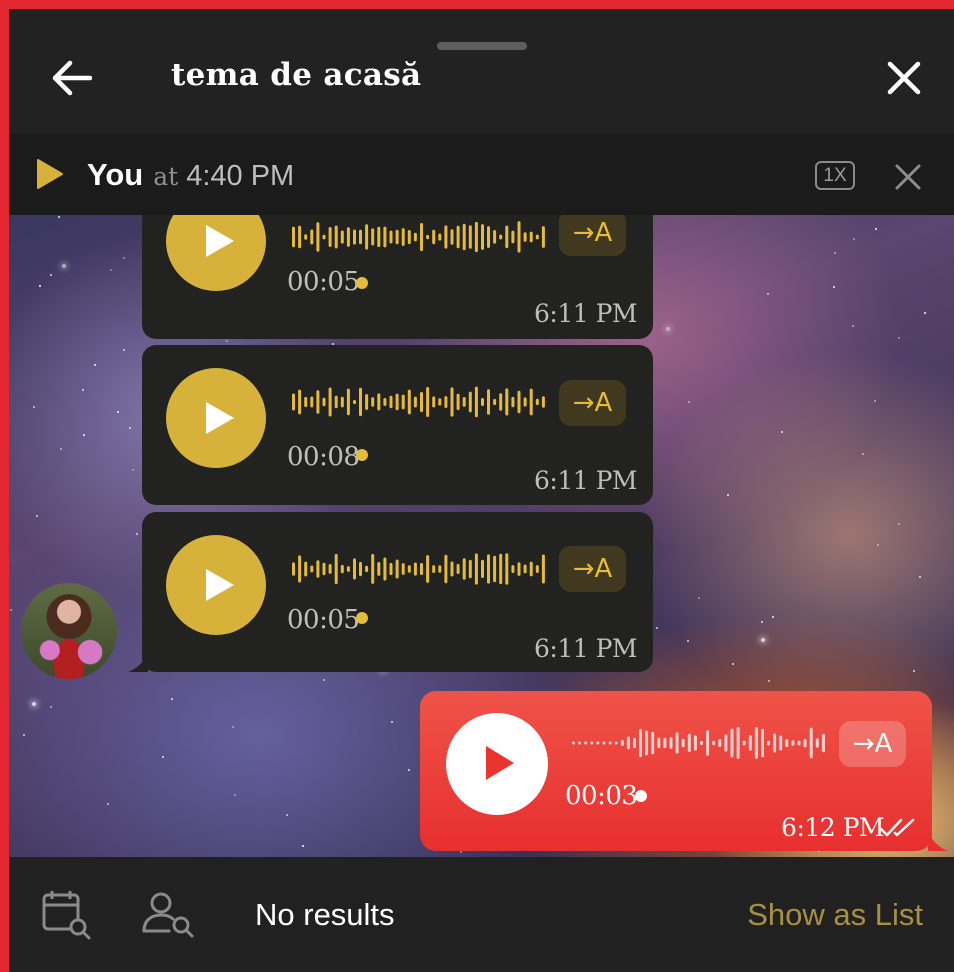 This screenshot has width=954, height=972. Describe the element at coordinates (835, 175) in the screenshot. I see `playback-speed-button: 1X` at that location.